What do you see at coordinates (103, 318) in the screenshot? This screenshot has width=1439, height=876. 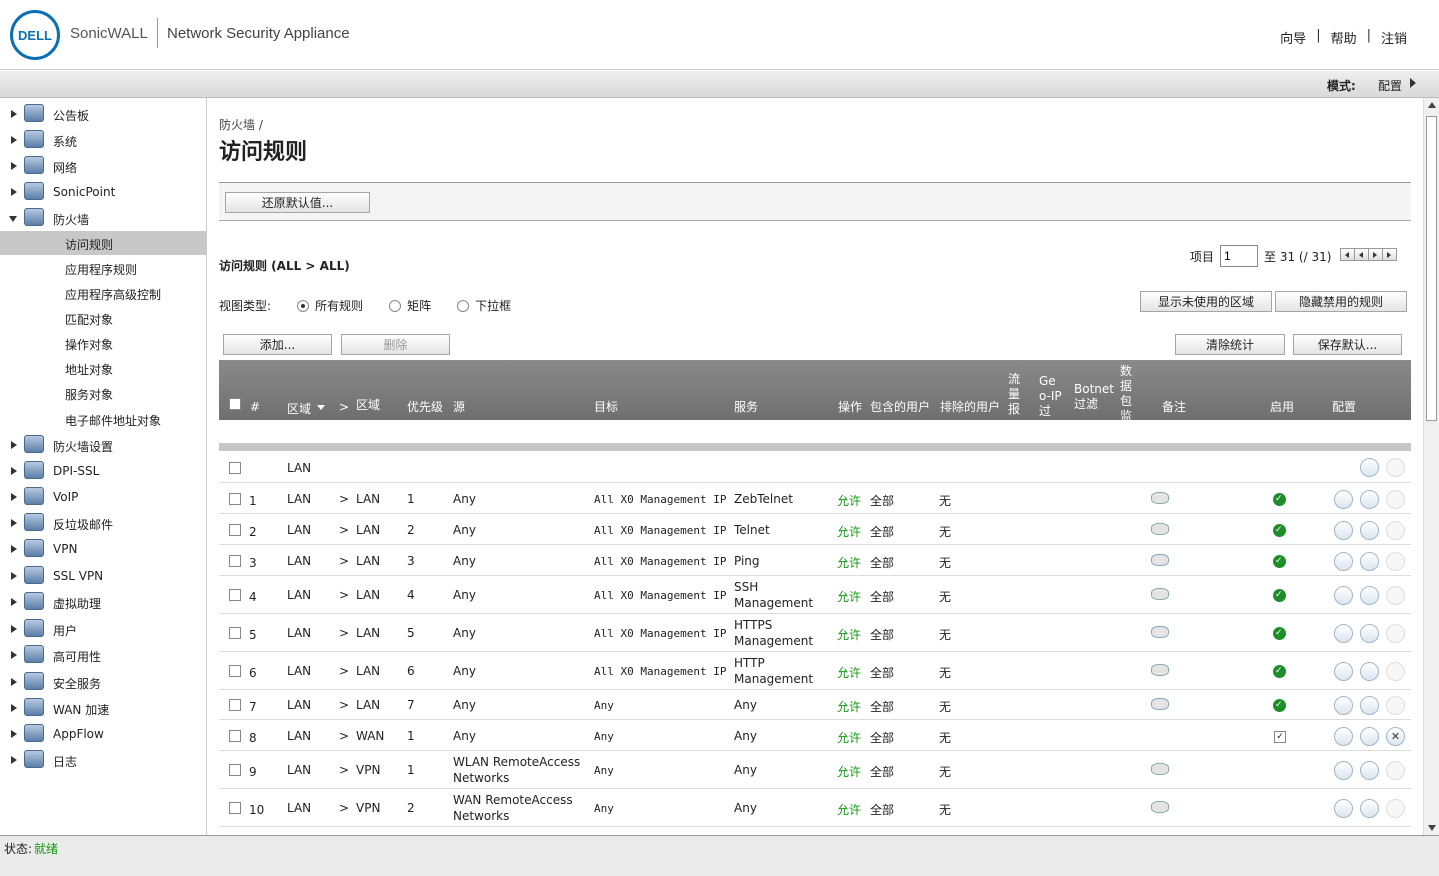 I see `sidebar-subitem: 匹配对象` at bounding box center [103, 318].